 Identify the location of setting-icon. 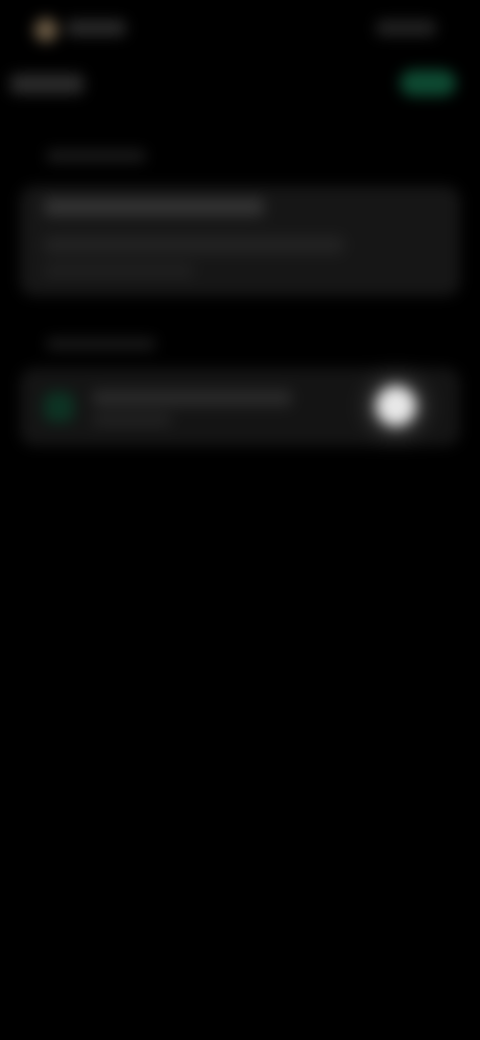
(59, 407).